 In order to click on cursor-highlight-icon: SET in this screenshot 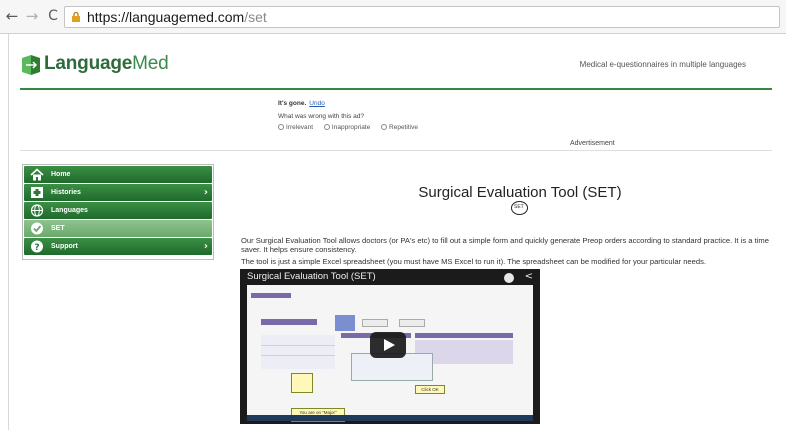, I will do `click(519, 208)`.